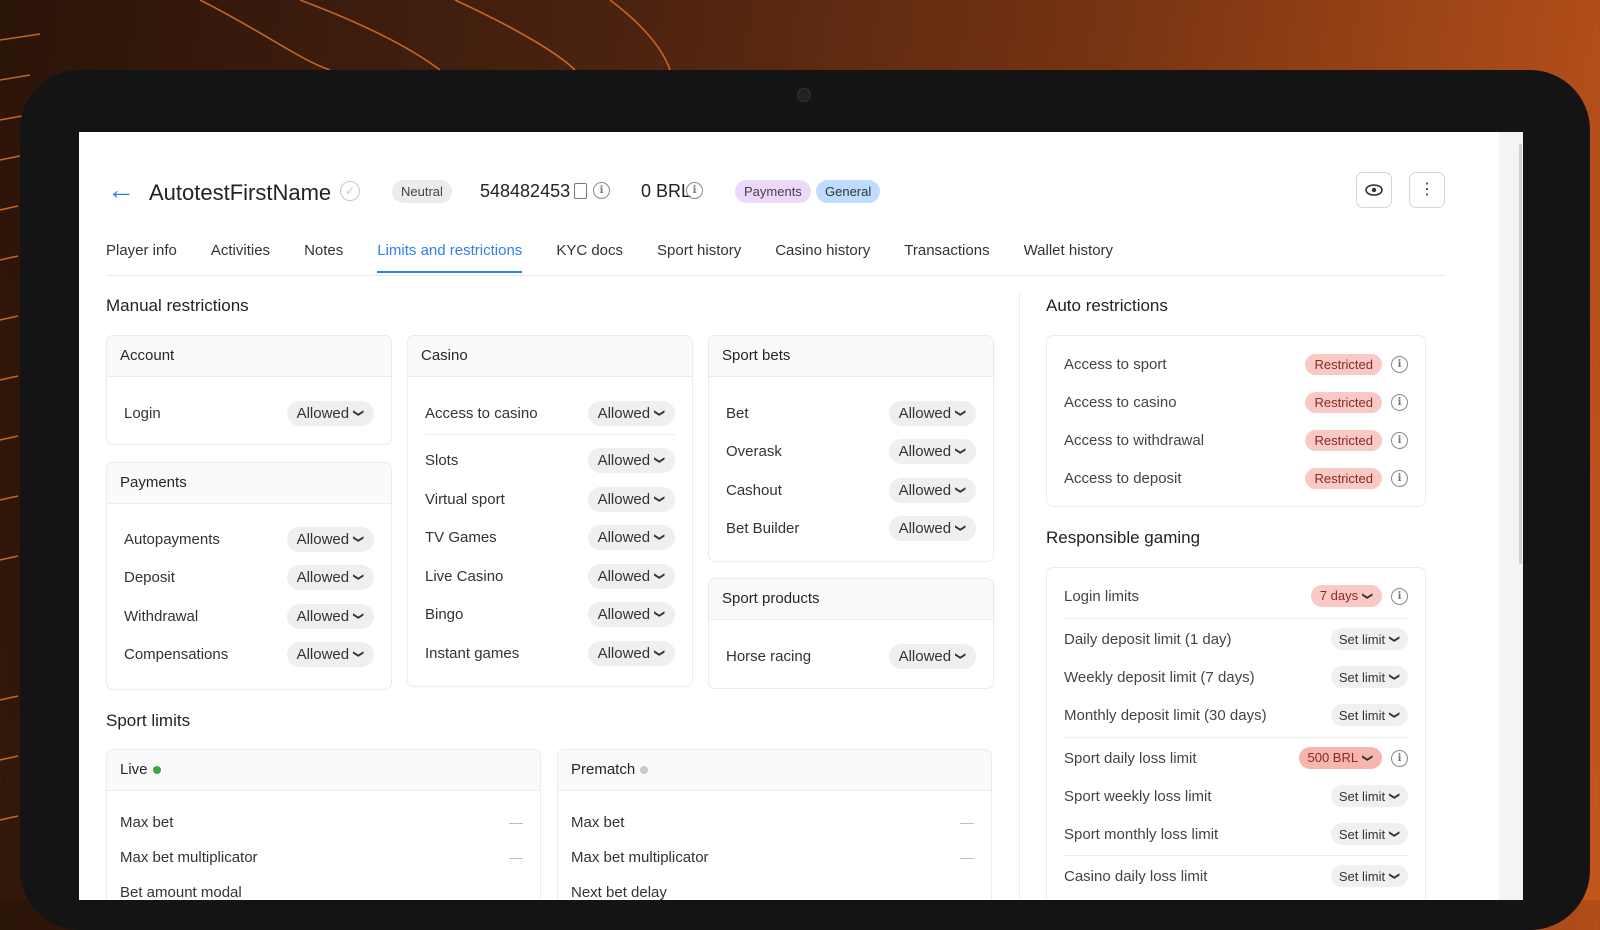 Image resolution: width=1600 pixels, height=930 pixels. I want to click on auto-restriction-row: Access to sport Restricted i, so click(1236, 364).